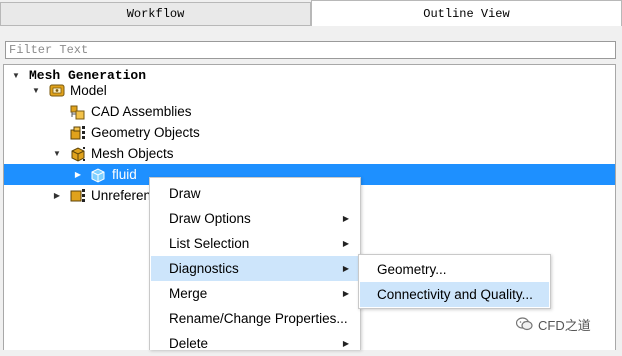 The height and width of the screenshot is (356, 622). What do you see at coordinates (77, 133) in the screenshot?
I see `geometry-objects-icon` at bounding box center [77, 133].